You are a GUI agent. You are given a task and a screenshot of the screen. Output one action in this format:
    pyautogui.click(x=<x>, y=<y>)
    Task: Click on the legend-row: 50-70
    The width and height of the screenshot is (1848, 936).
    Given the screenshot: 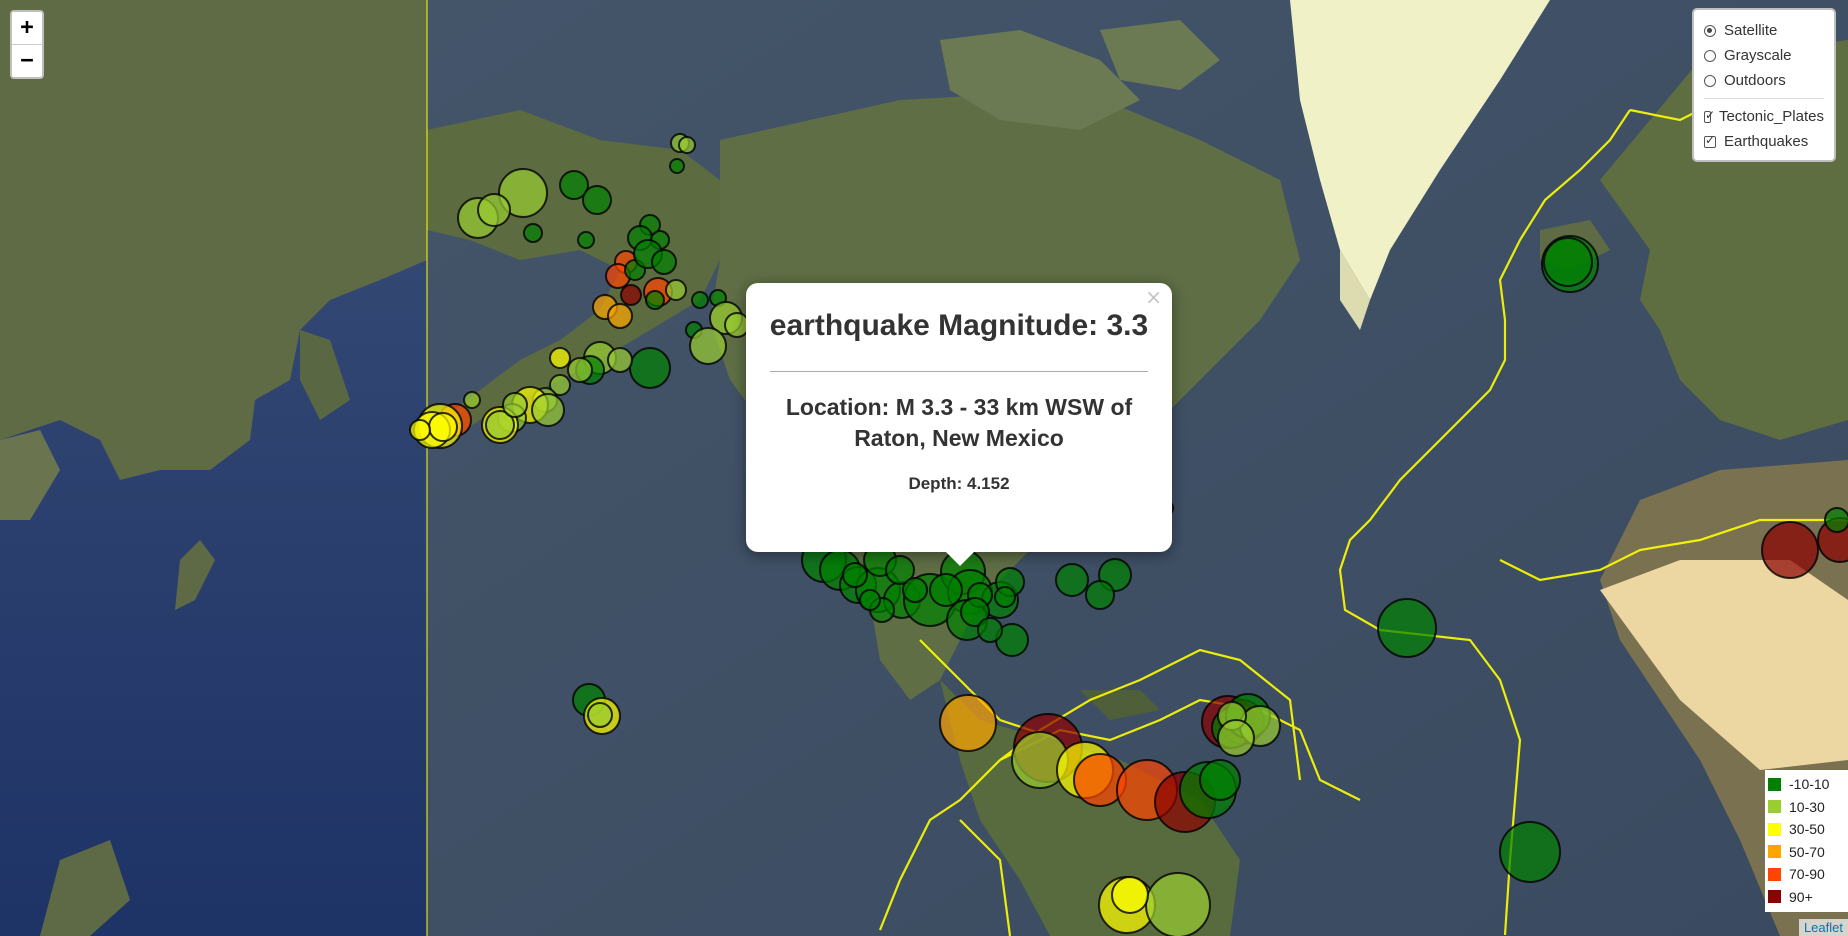 What is the action you would take?
    pyautogui.click(x=1805, y=852)
    